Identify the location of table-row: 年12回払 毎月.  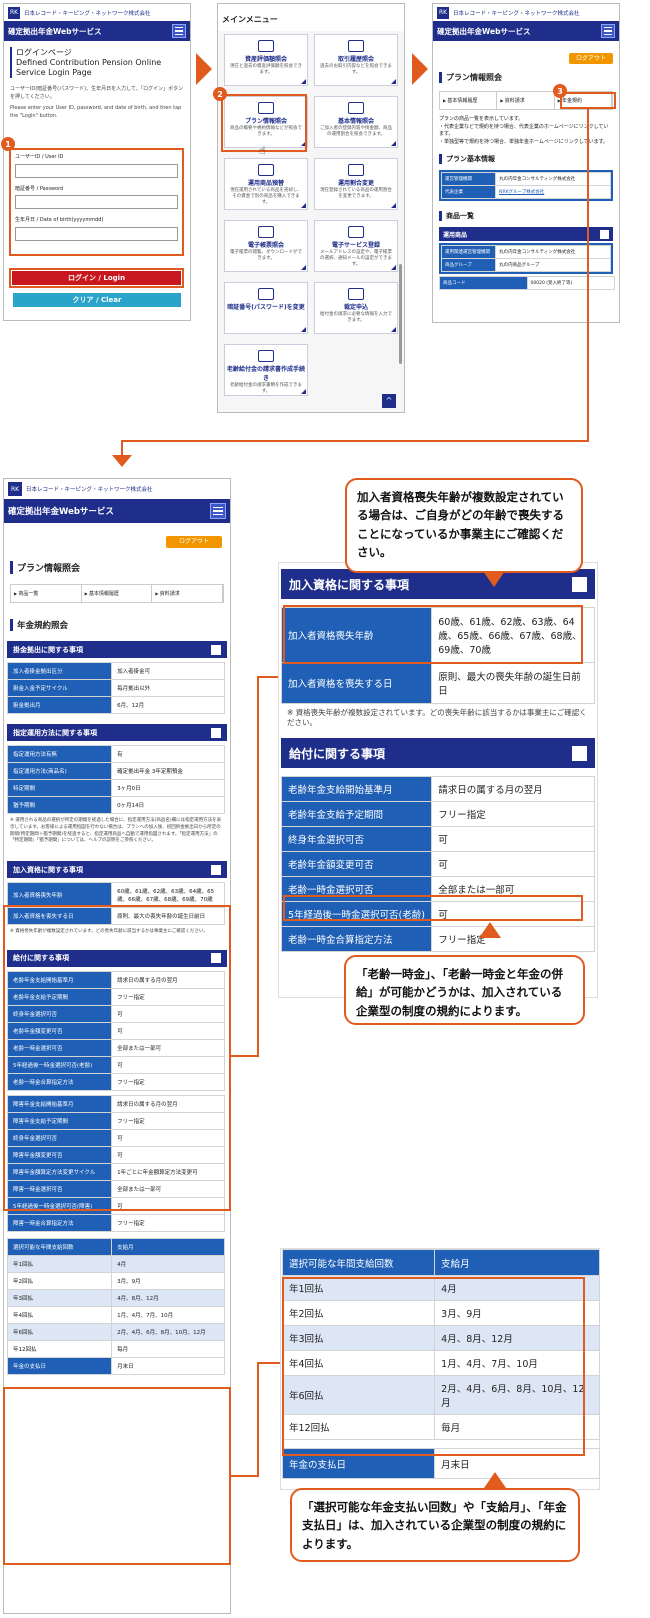
(115, 1348).